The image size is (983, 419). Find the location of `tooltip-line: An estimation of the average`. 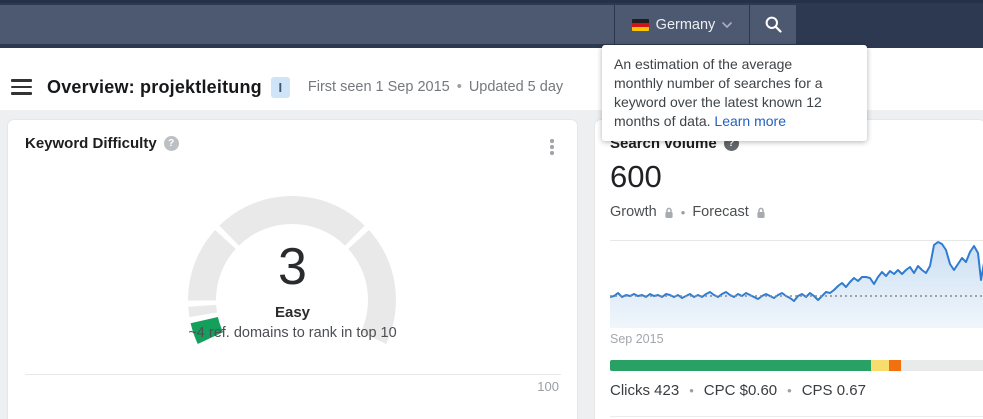

tooltip-line: An estimation of the average is located at coordinates (703, 64).